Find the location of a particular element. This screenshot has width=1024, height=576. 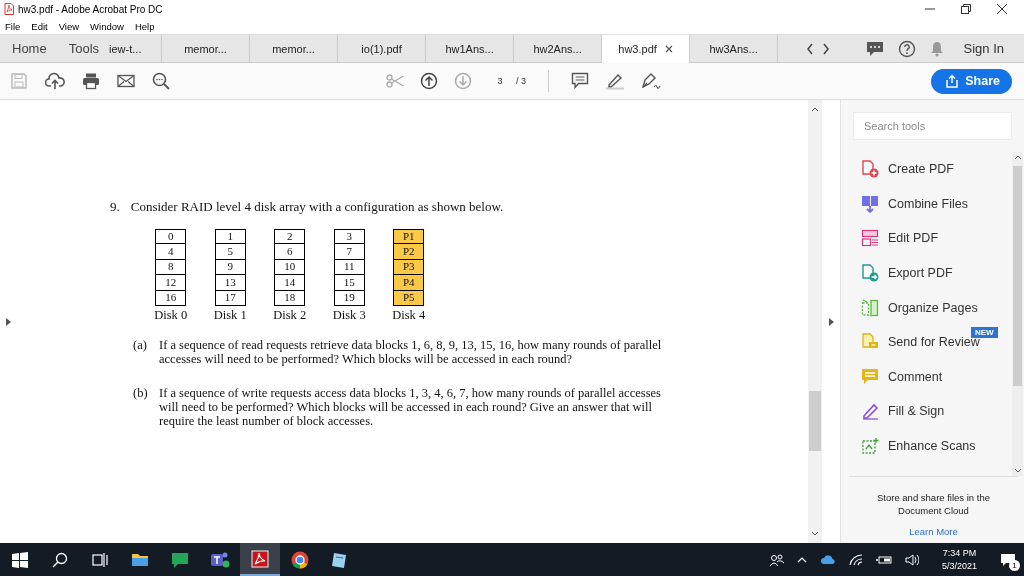

export-tool-icon is located at coordinates (870, 273).